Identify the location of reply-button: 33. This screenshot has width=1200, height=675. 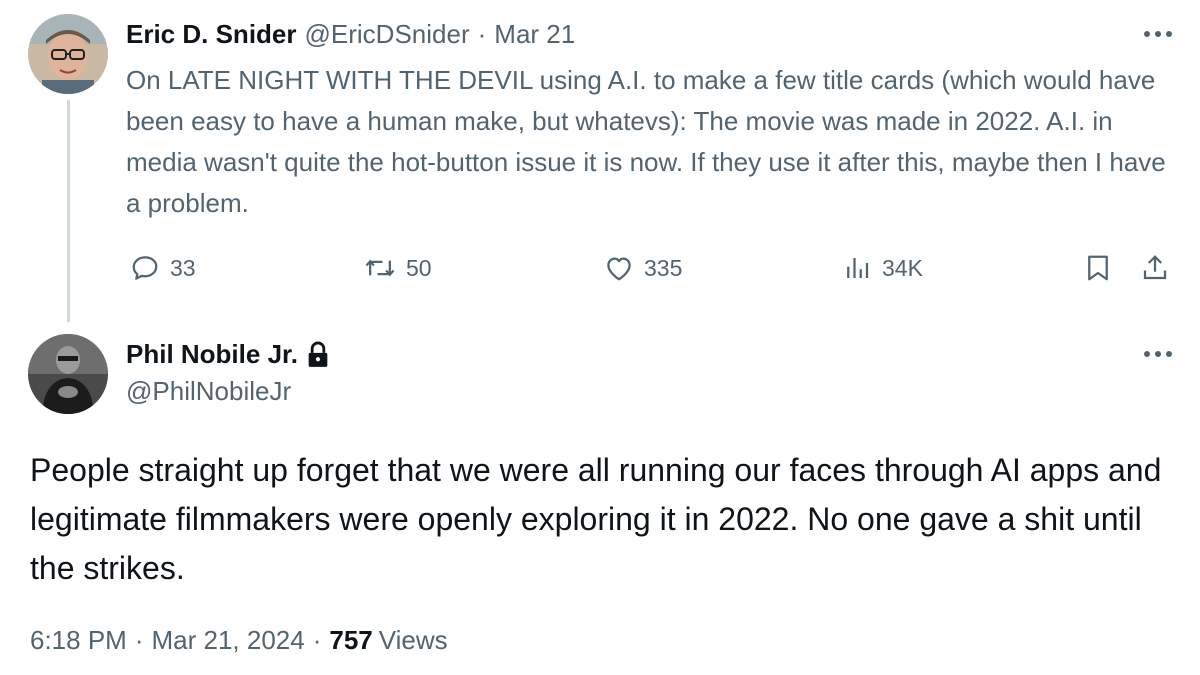
(163, 268).